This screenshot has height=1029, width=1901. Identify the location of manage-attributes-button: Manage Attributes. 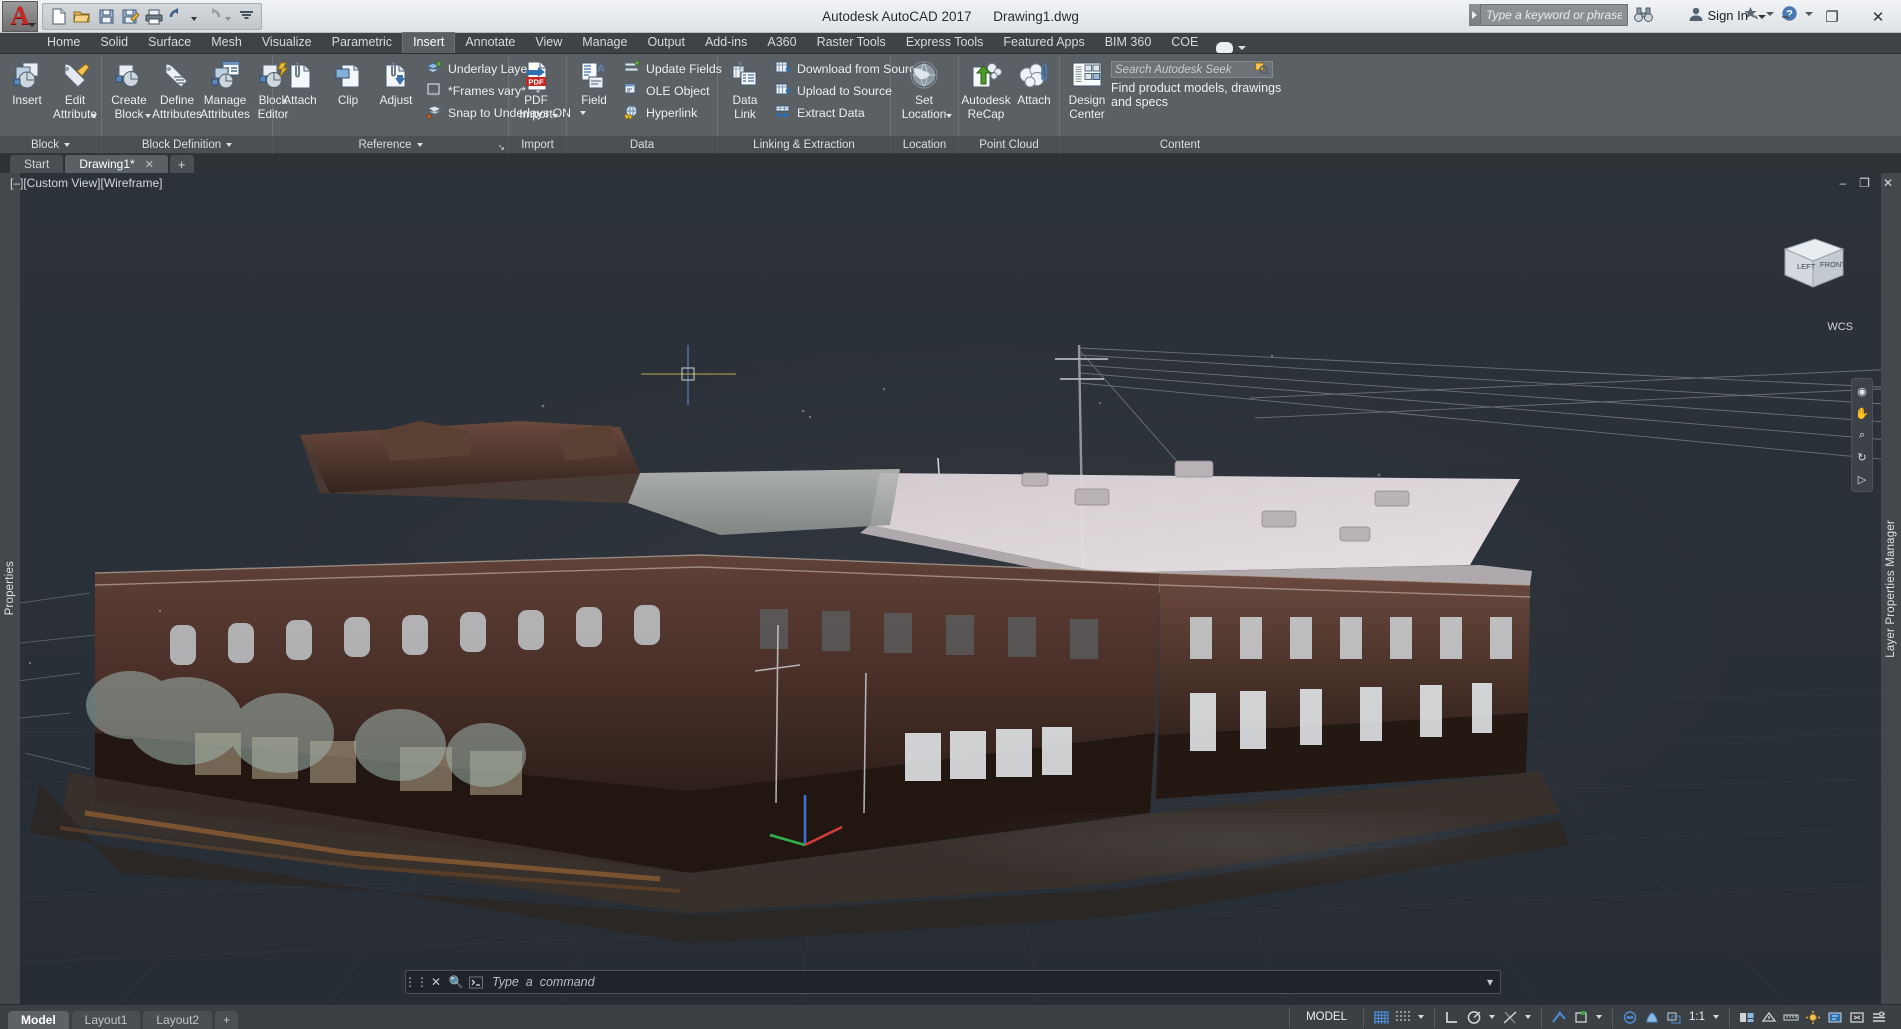
(225, 88).